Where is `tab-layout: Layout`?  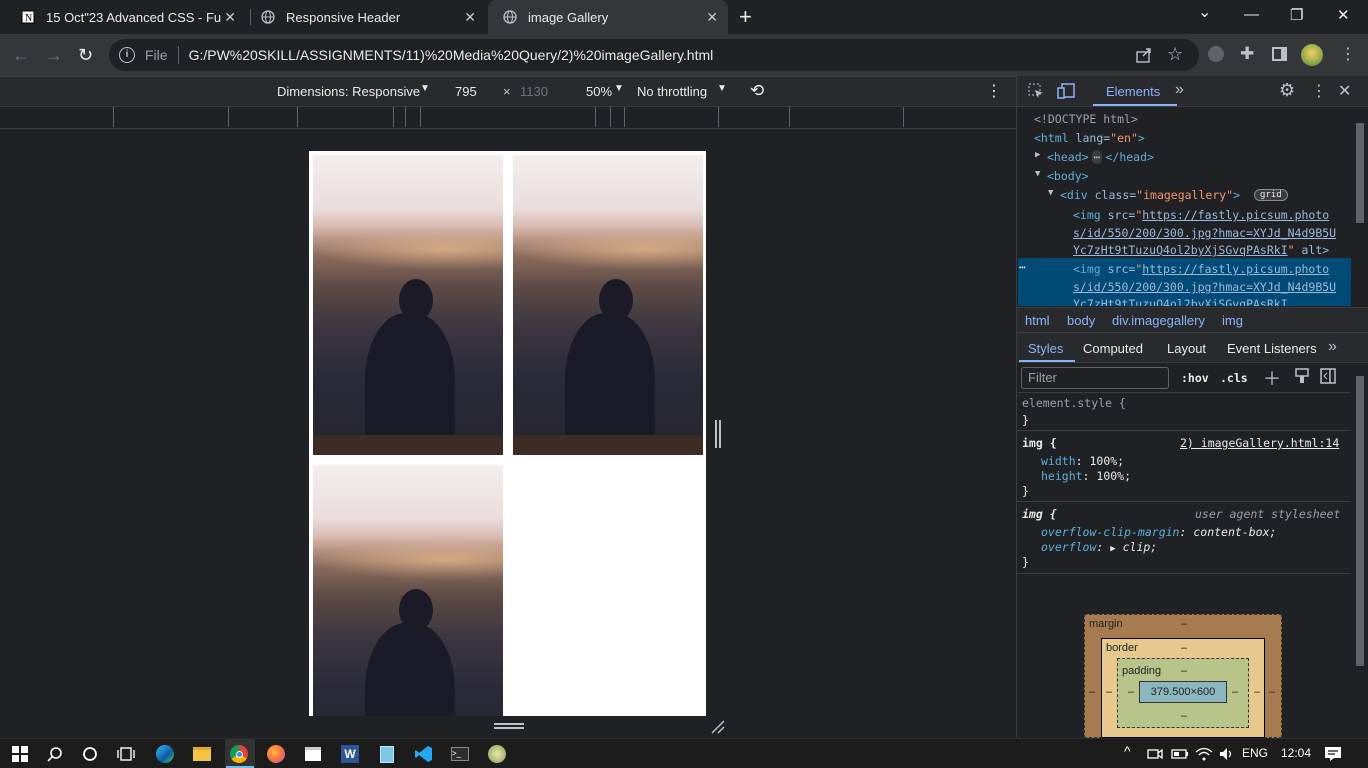 tab-layout: Layout is located at coordinates (1186, 348).